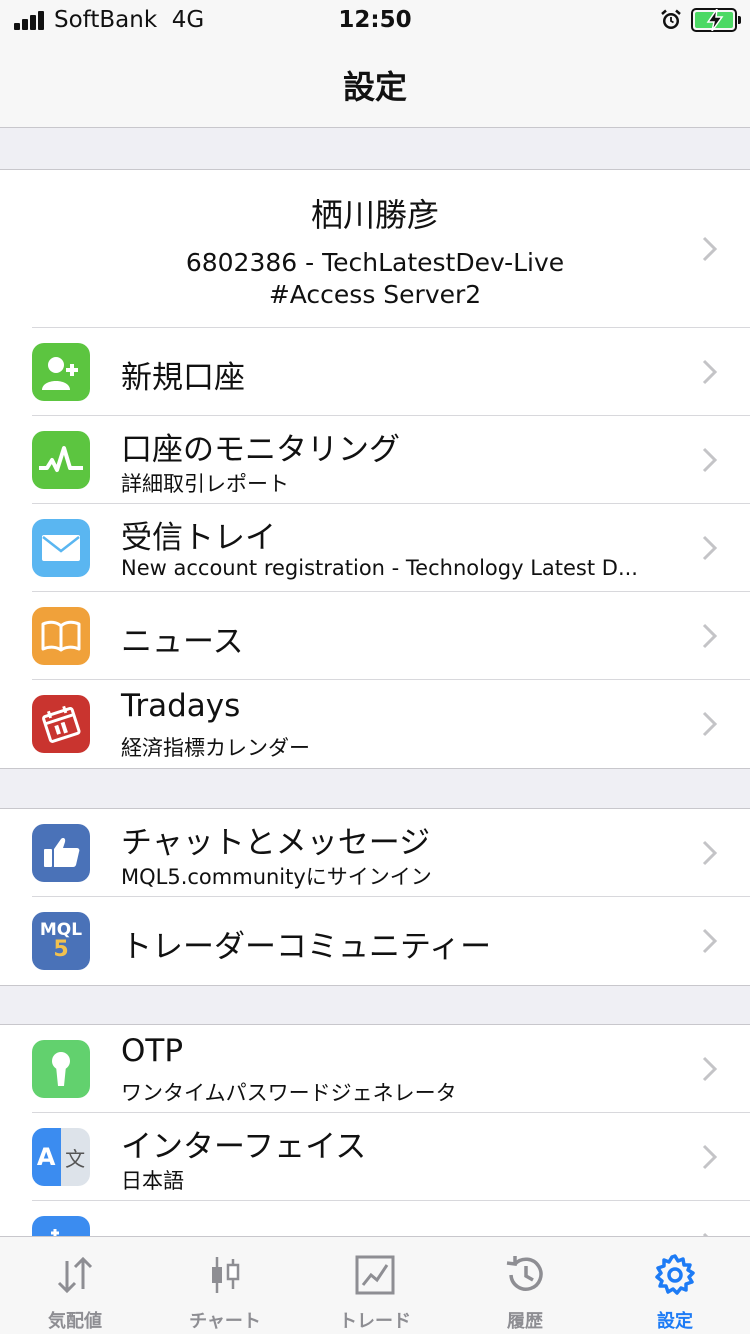 Image resolution: width=750 pixels, height=1334 pixels. What do you see at coordinates (61, 1069) in the screenshot?
I see `keyhole-icon` at bounding box center [61, 1069].